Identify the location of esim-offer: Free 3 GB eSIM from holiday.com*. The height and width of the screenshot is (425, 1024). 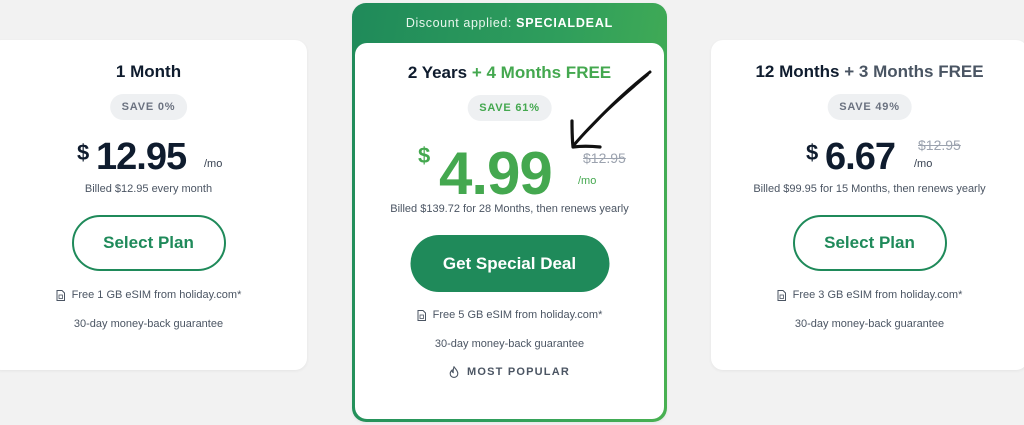
(867, 295).